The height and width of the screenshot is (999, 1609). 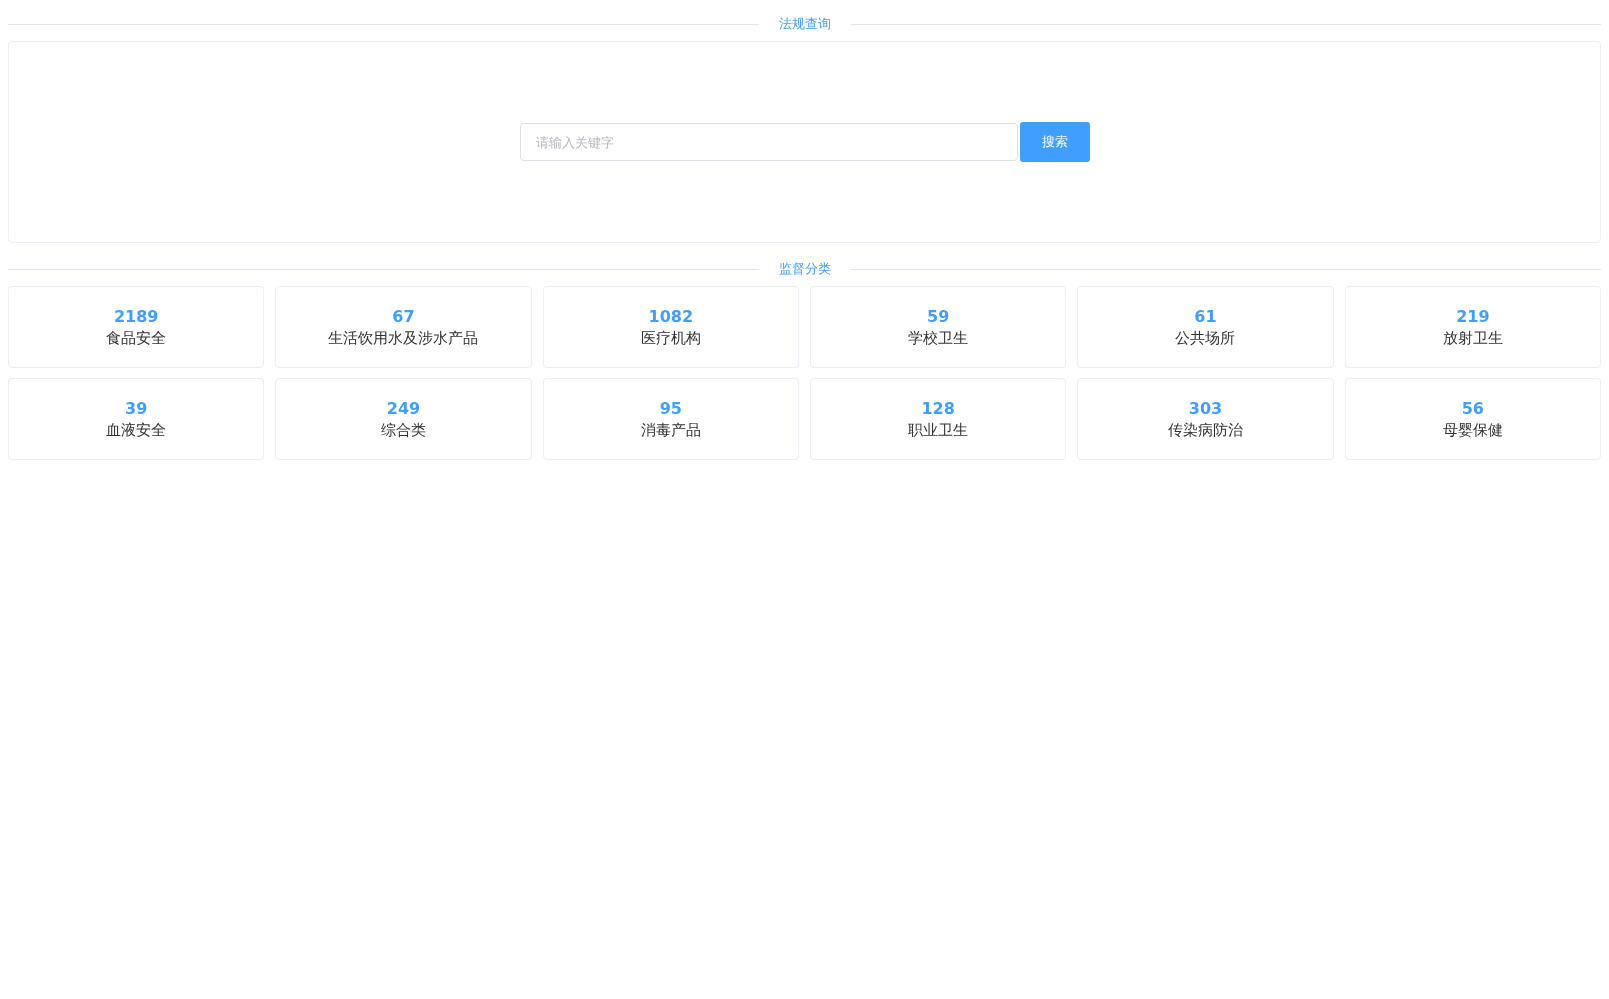 I want to click on category-count: 219, so click(x=1473, y=316).